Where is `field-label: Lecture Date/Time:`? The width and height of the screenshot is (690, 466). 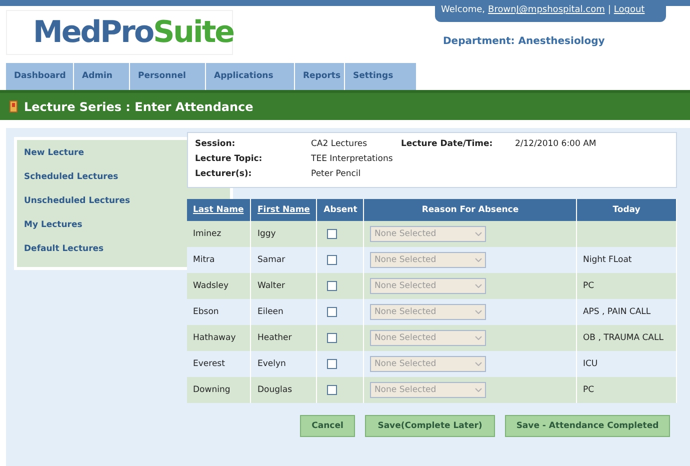 field-label: Lecture Date/Time: is located at coordinates (447, 144).